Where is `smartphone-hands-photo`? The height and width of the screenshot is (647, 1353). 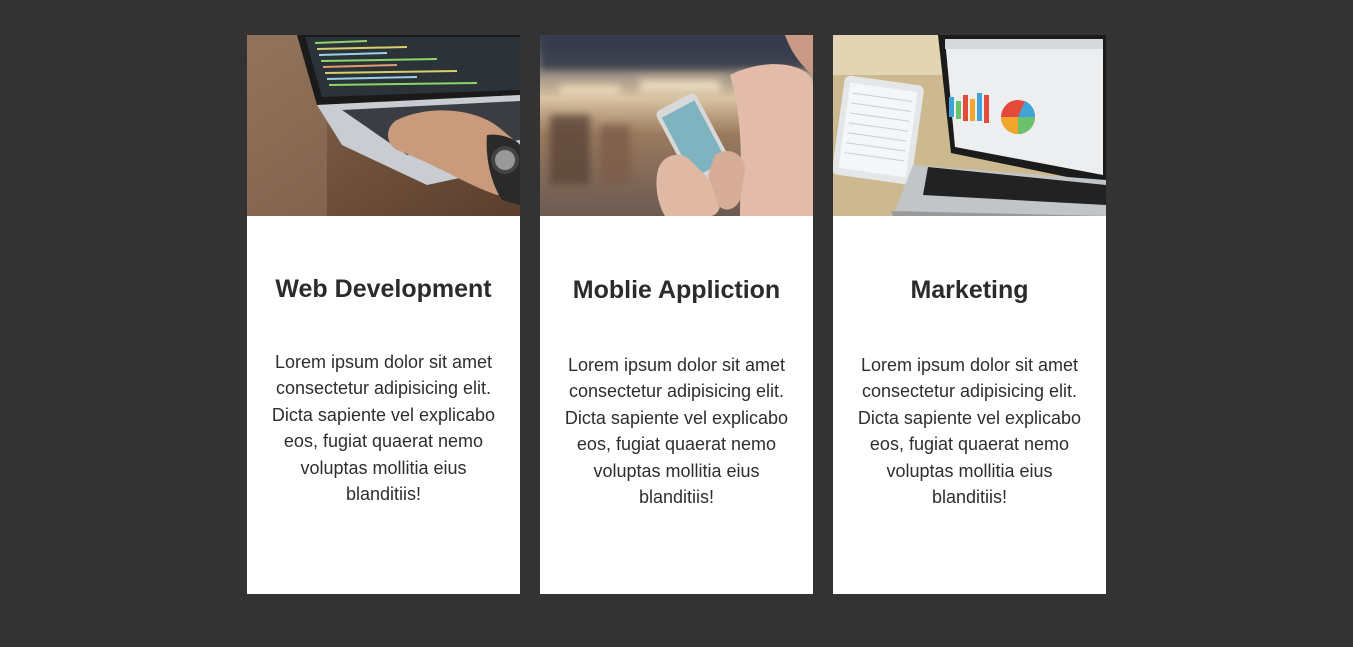
smartphone-hands-photo is located at coordinates (676, 125).